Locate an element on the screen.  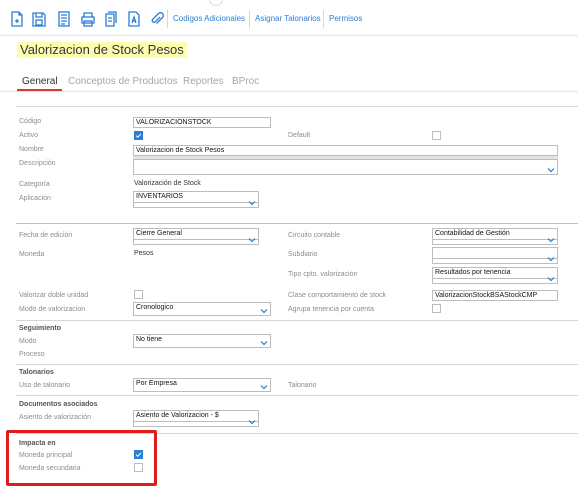
print-icon is located at coordinates (88, 19).